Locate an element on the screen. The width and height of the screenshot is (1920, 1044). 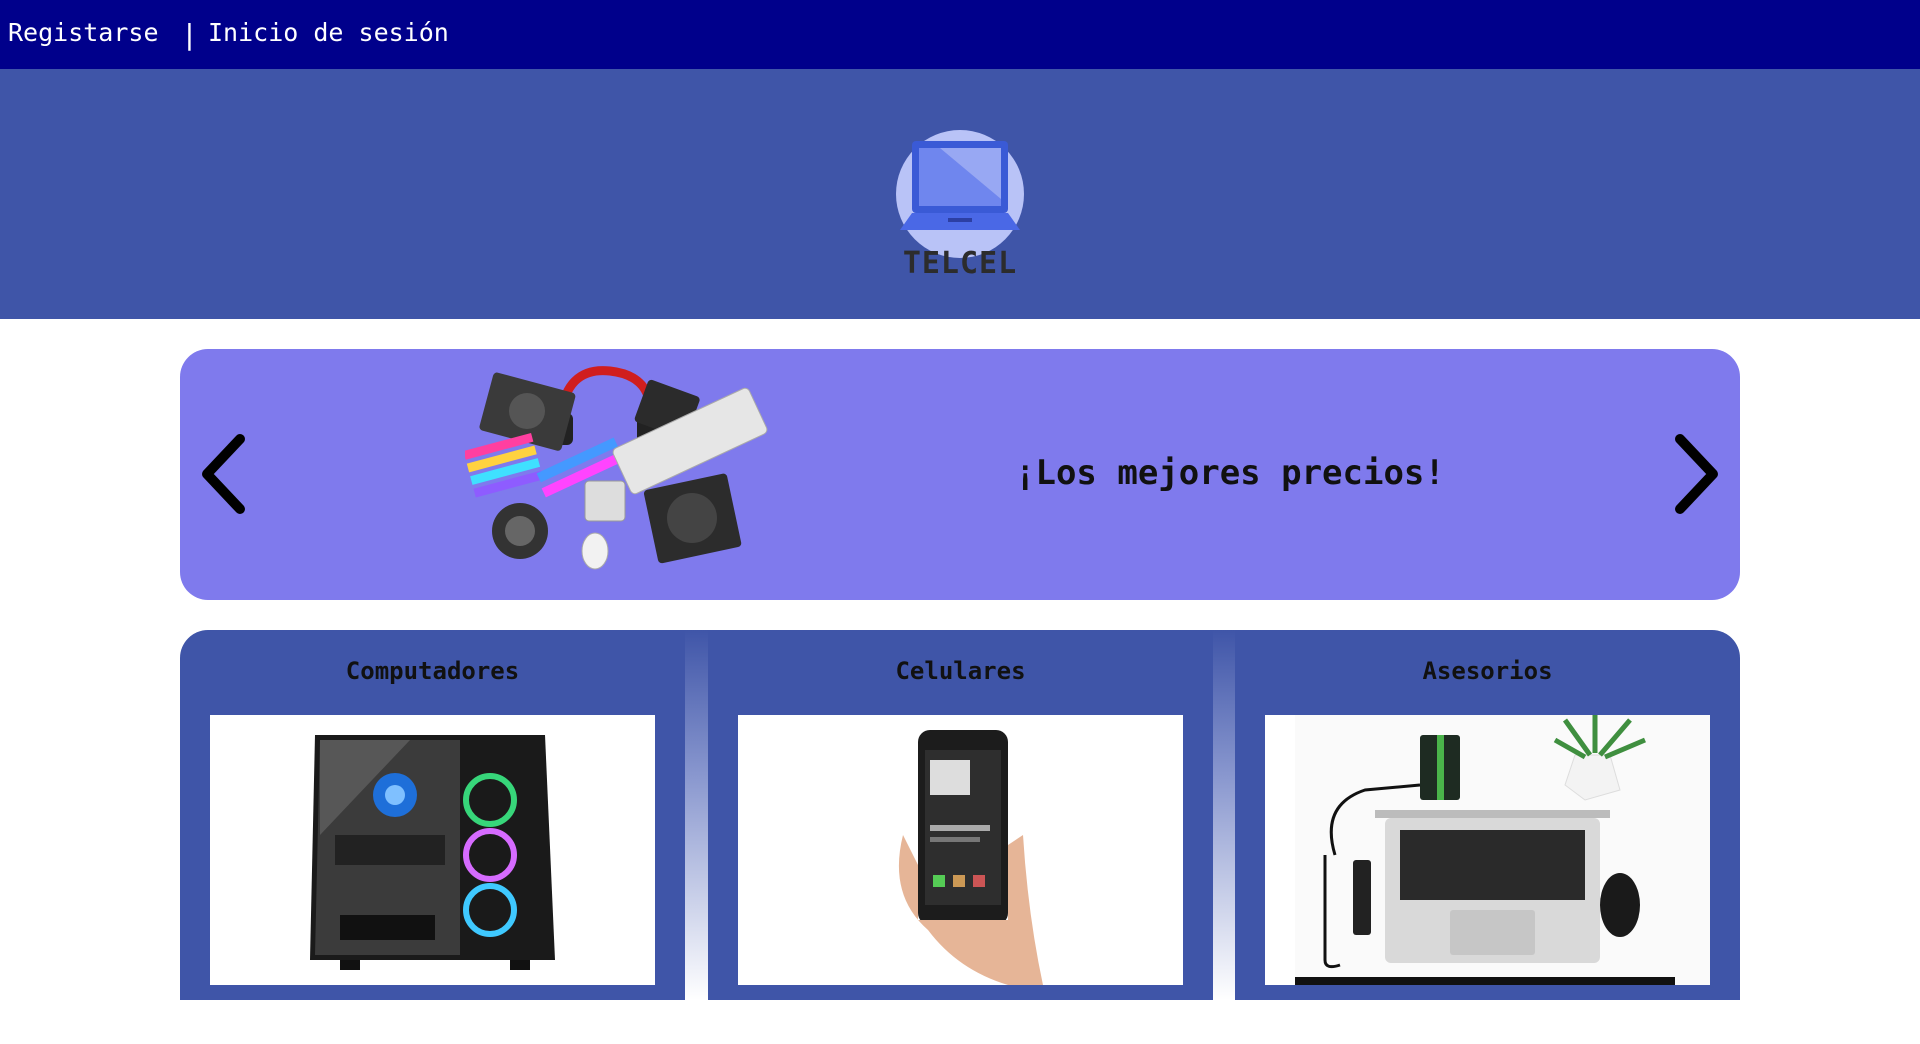
top-nav-bar: Registarse | Inicio de sesión is located at coordinates (960, 34).